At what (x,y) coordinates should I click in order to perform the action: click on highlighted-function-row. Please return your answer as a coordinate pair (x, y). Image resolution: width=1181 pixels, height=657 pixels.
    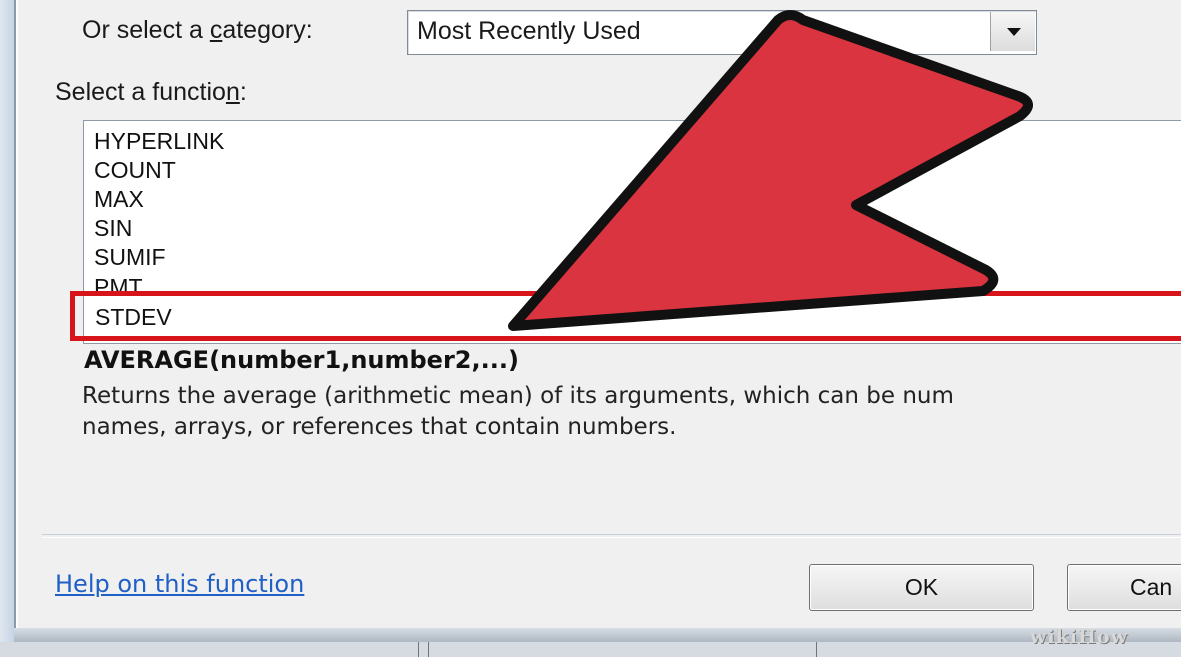
    Looking at the image, I should click on (625, 316).